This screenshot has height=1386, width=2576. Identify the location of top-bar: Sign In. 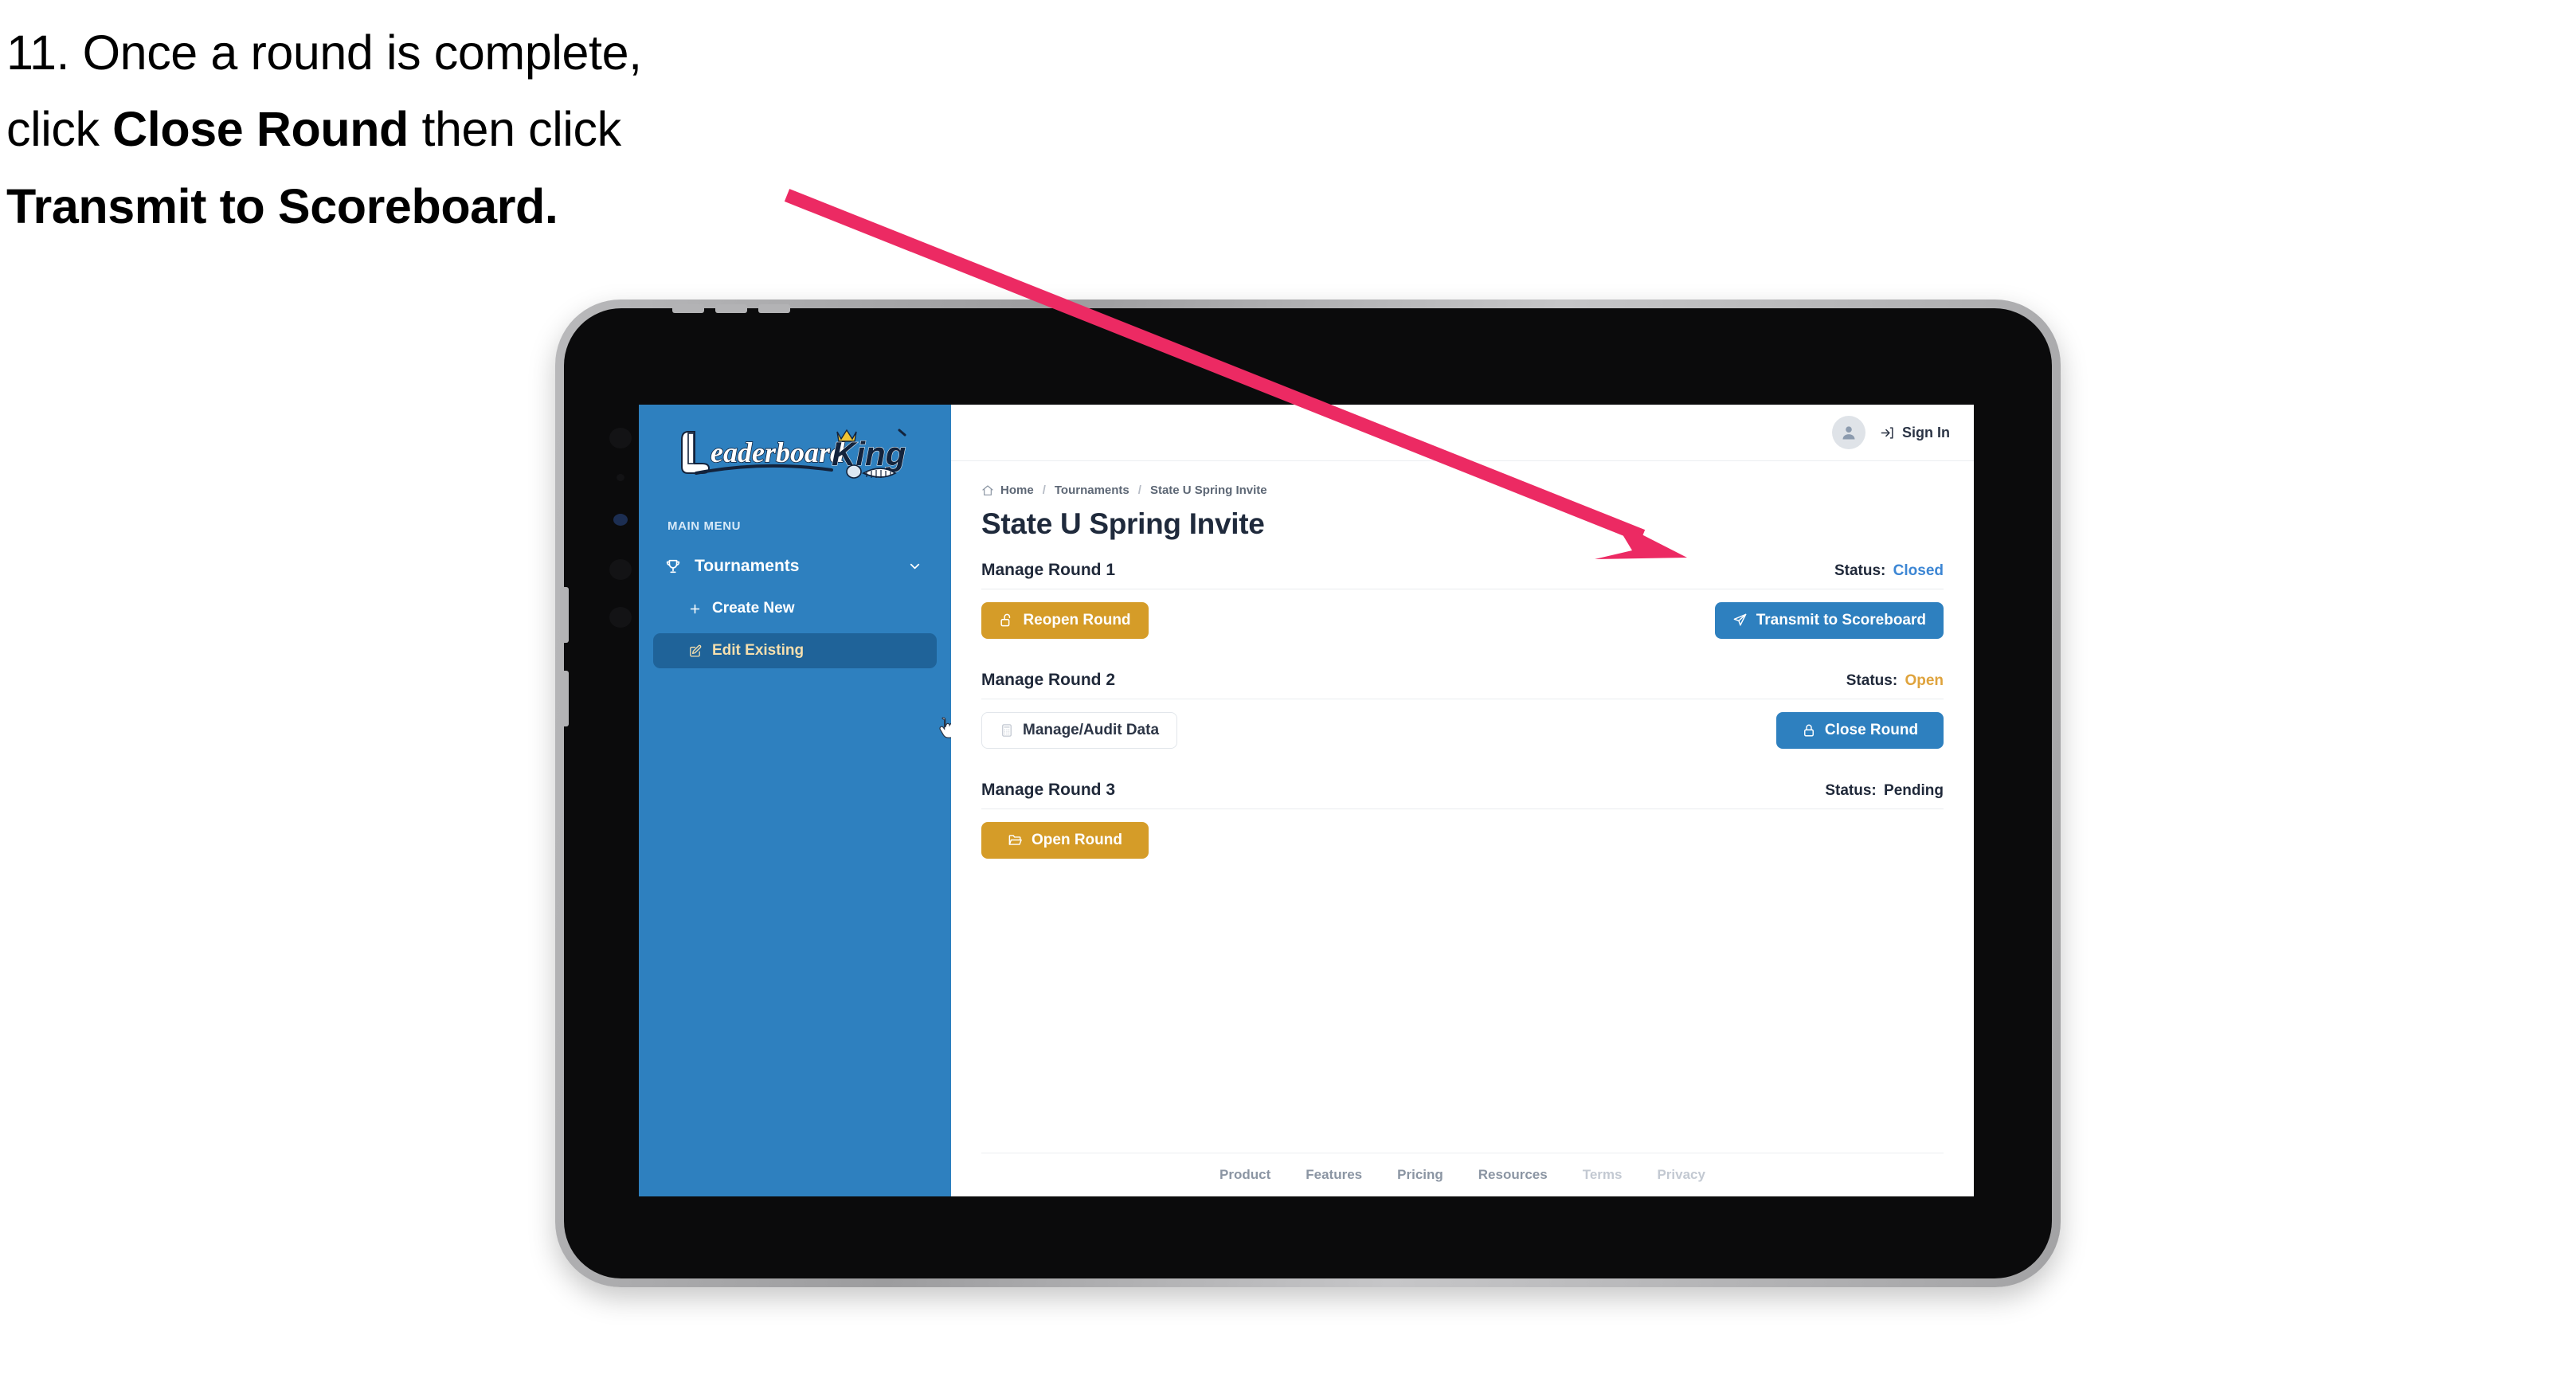
(1462, 433).